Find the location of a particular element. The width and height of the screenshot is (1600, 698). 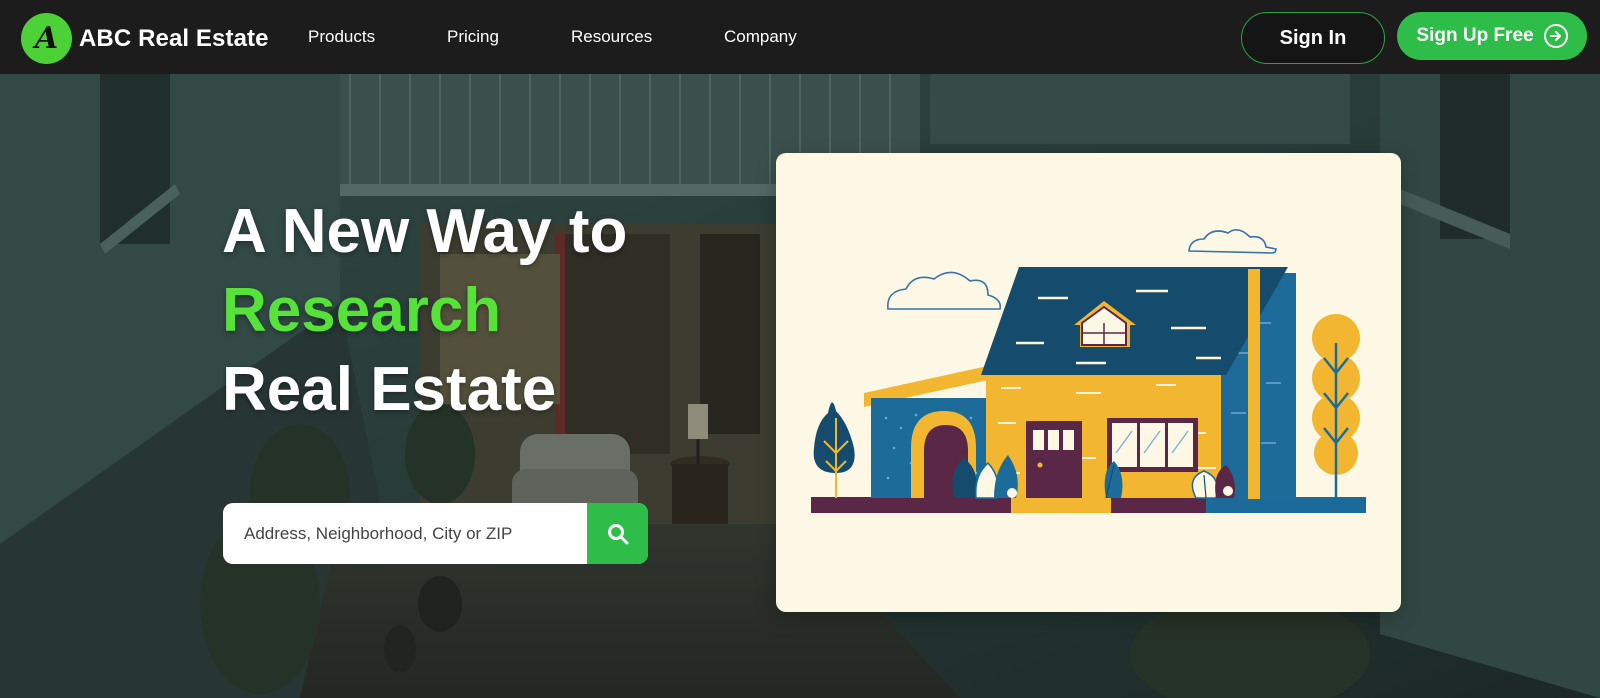

house-illustration is located at coordinates (1088, 371).